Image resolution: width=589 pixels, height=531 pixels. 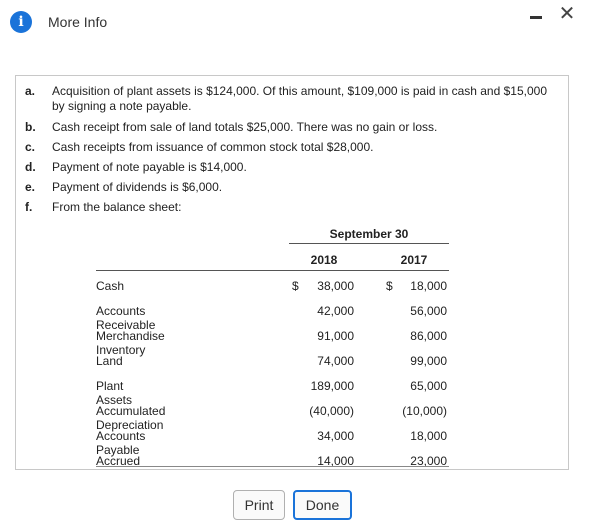 What do you see at coordinates (335, 336) in the screenshot?
I see `cell-2018: 91,000` at bounding box center [335, 336].